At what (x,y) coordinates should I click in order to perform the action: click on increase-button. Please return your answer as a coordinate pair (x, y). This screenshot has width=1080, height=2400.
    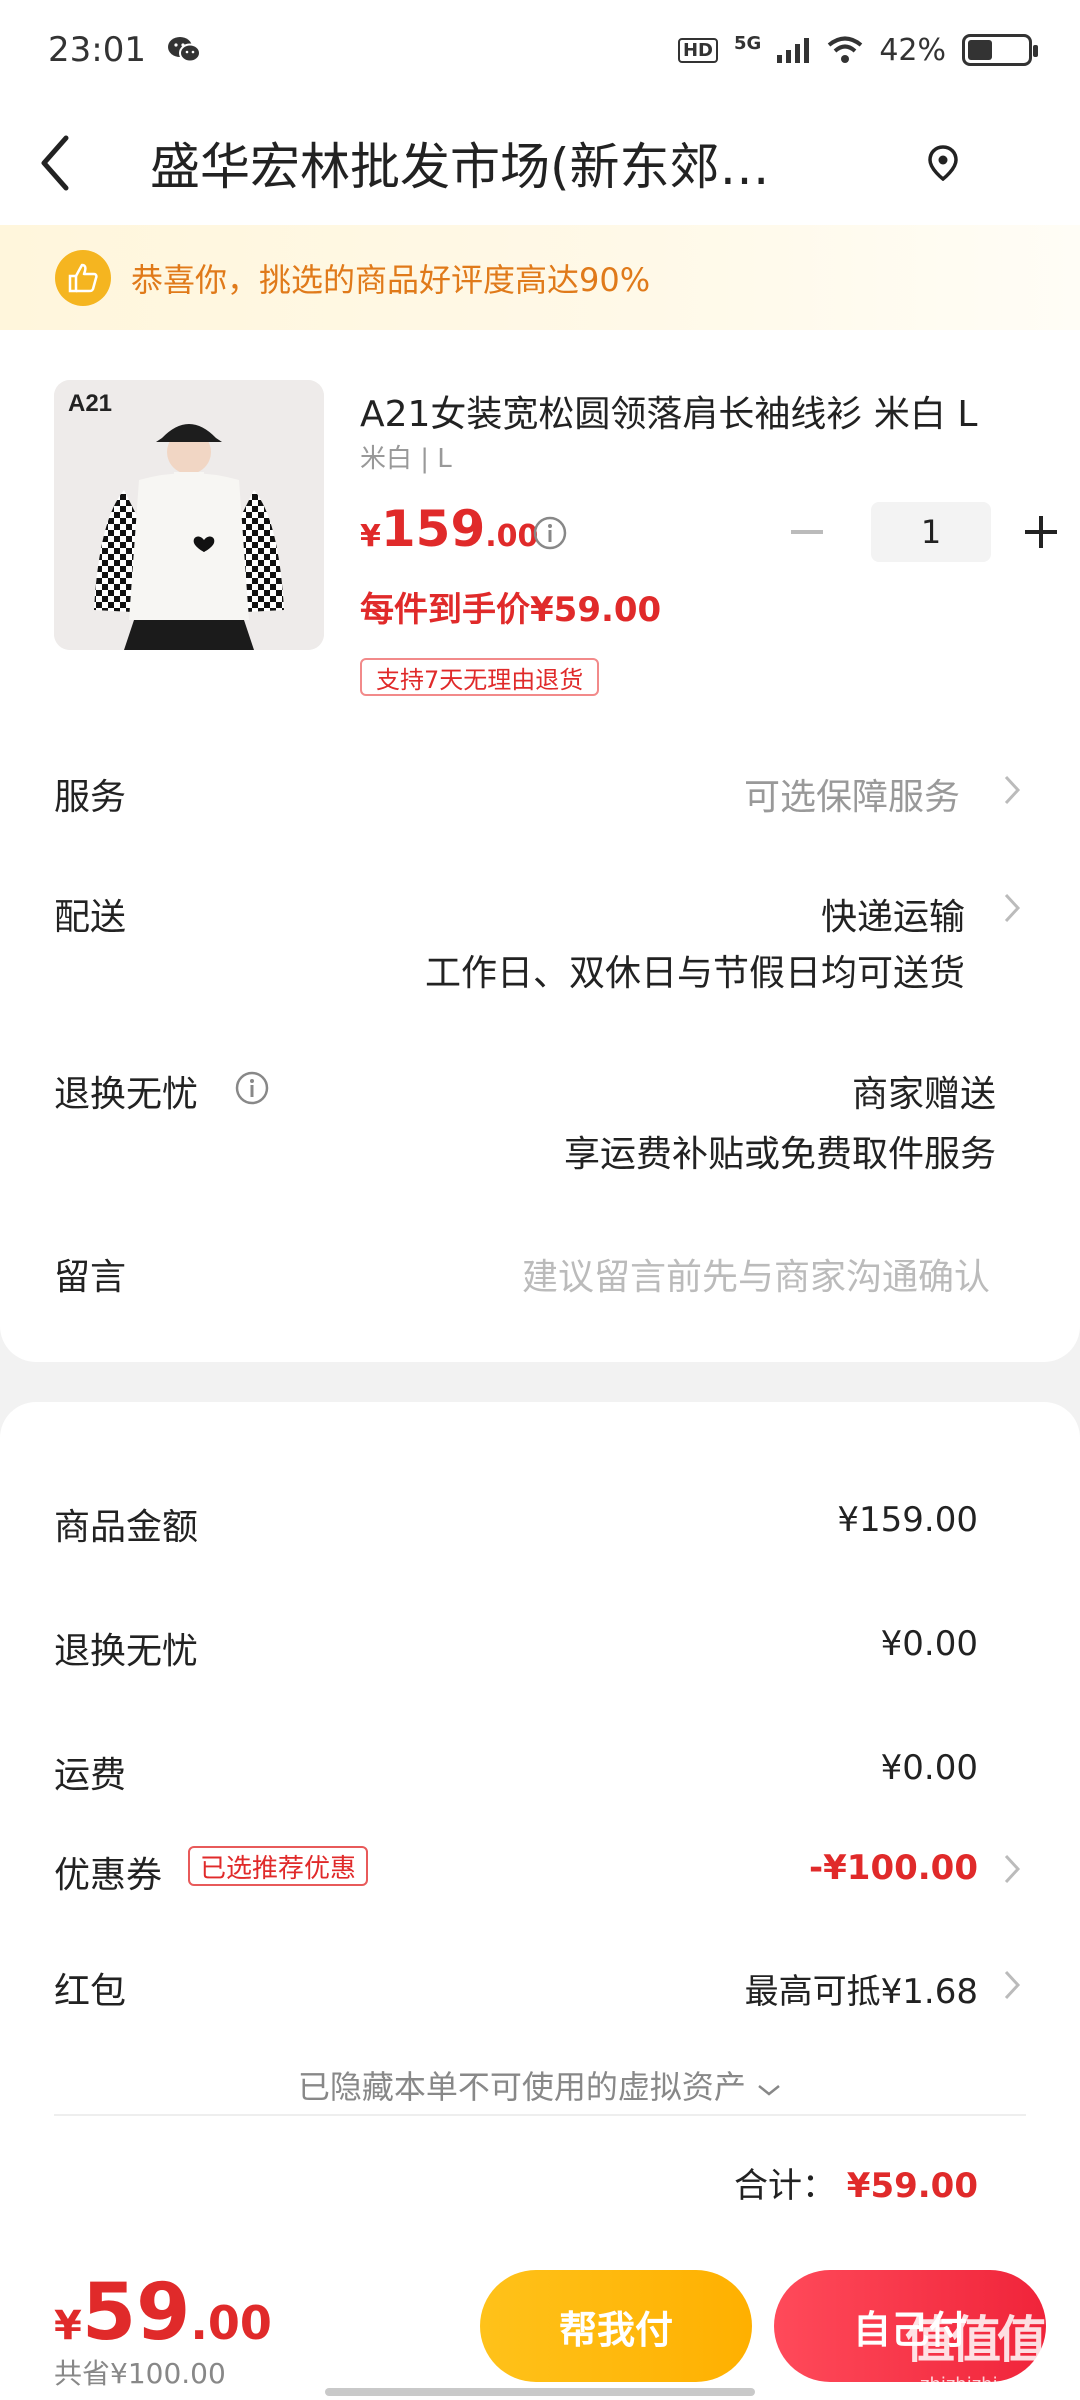
    Looking at the image, I should click on (1041, 532).